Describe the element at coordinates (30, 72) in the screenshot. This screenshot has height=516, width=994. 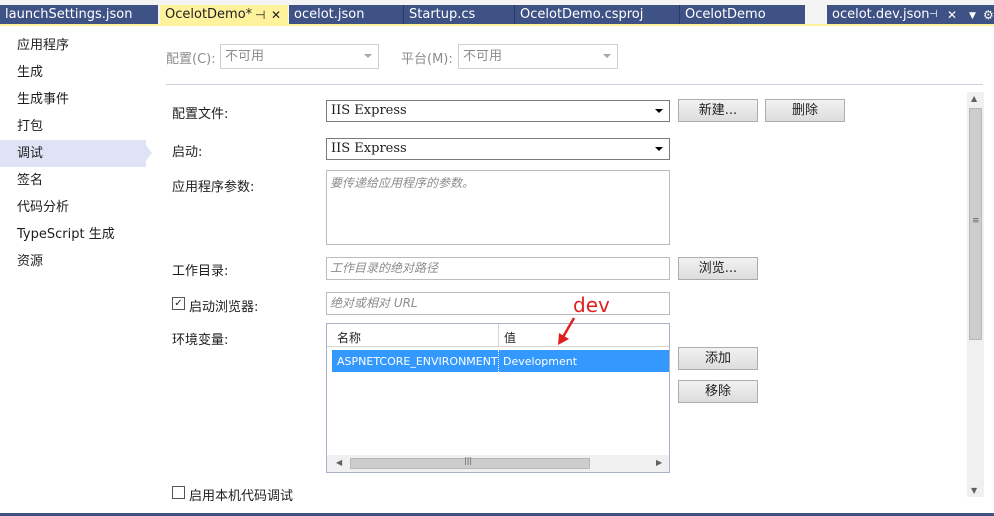
I see `nav-label: 生成` at that location.